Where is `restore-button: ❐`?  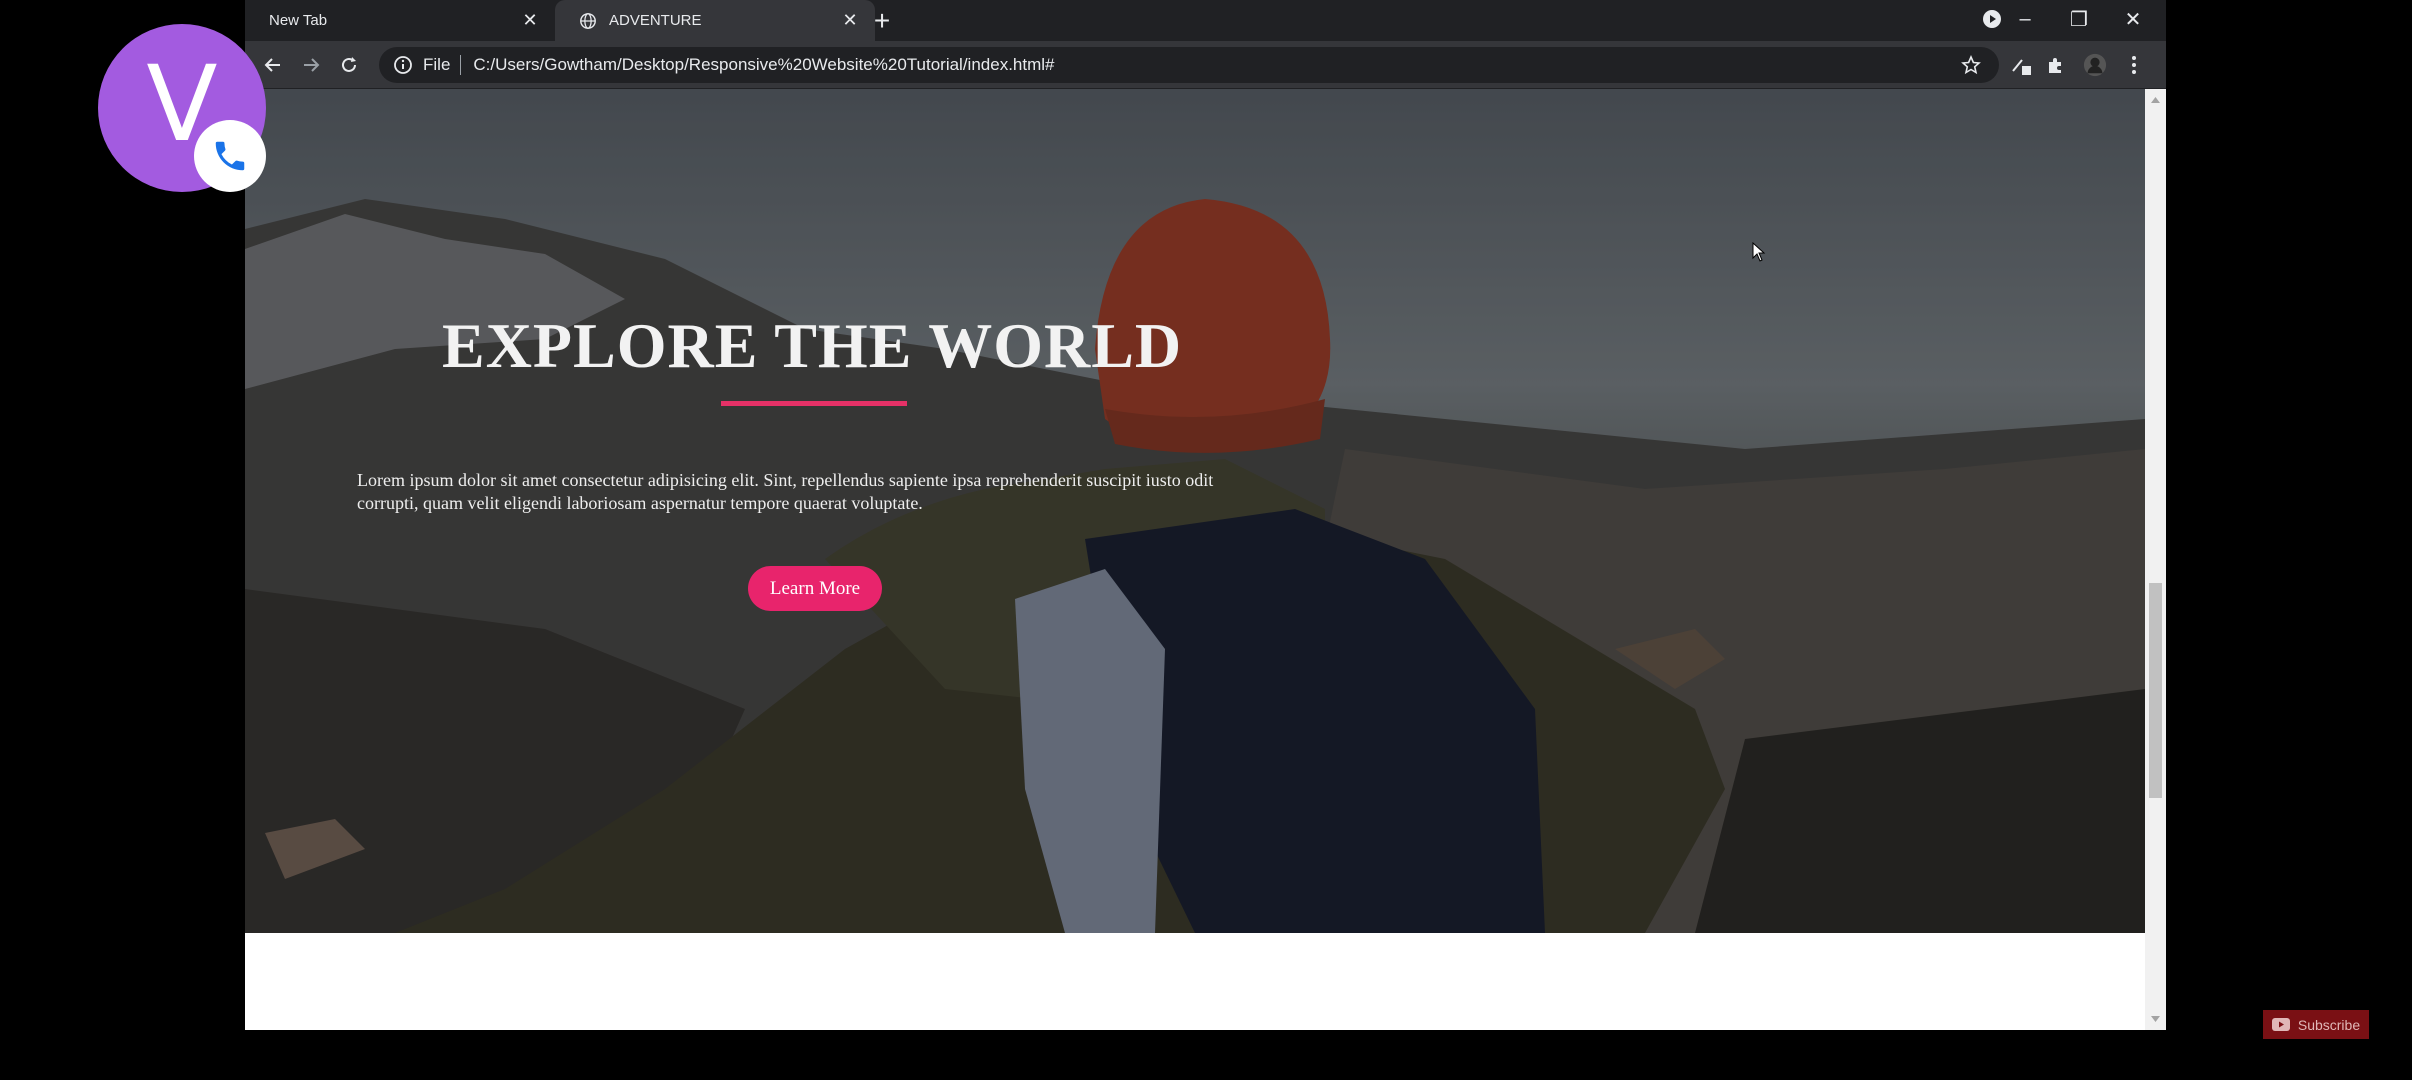 restore-button: ❐ is located at coordinates (2079, 19).